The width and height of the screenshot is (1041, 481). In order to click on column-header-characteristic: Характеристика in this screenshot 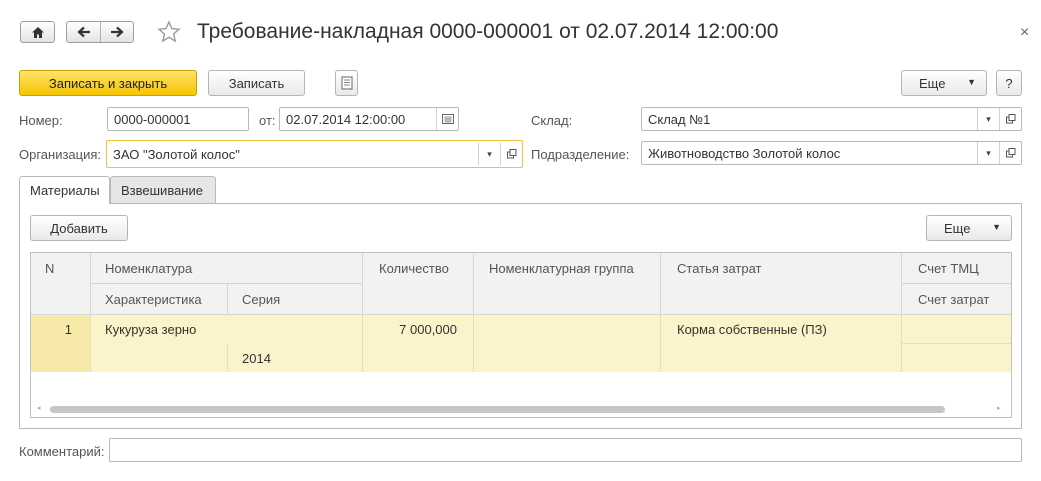, I will do `click(159, 299)`.